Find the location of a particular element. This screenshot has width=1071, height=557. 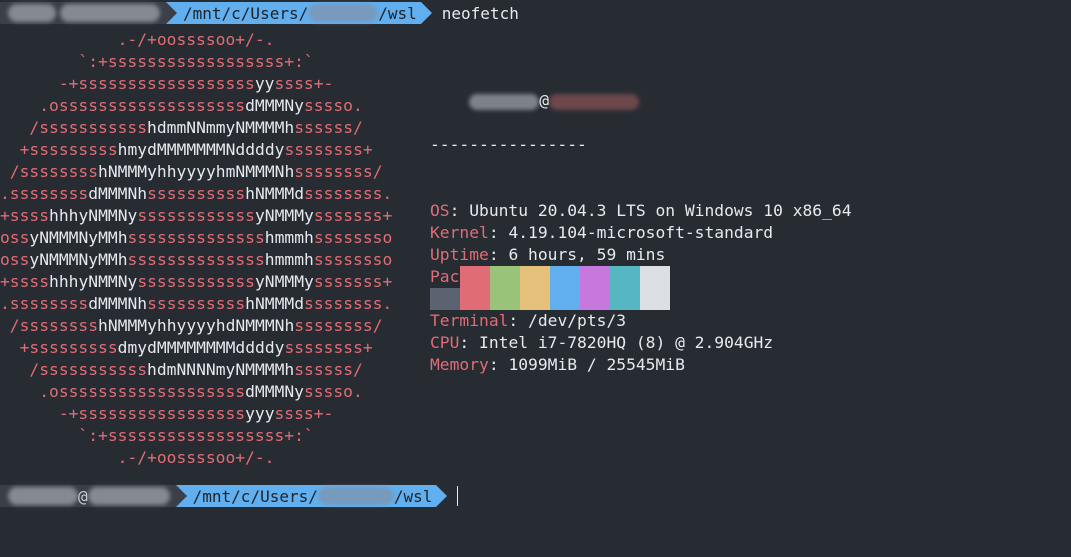

info-value: 1099MiB / 25545MiB is located at coordinates (596, 364).